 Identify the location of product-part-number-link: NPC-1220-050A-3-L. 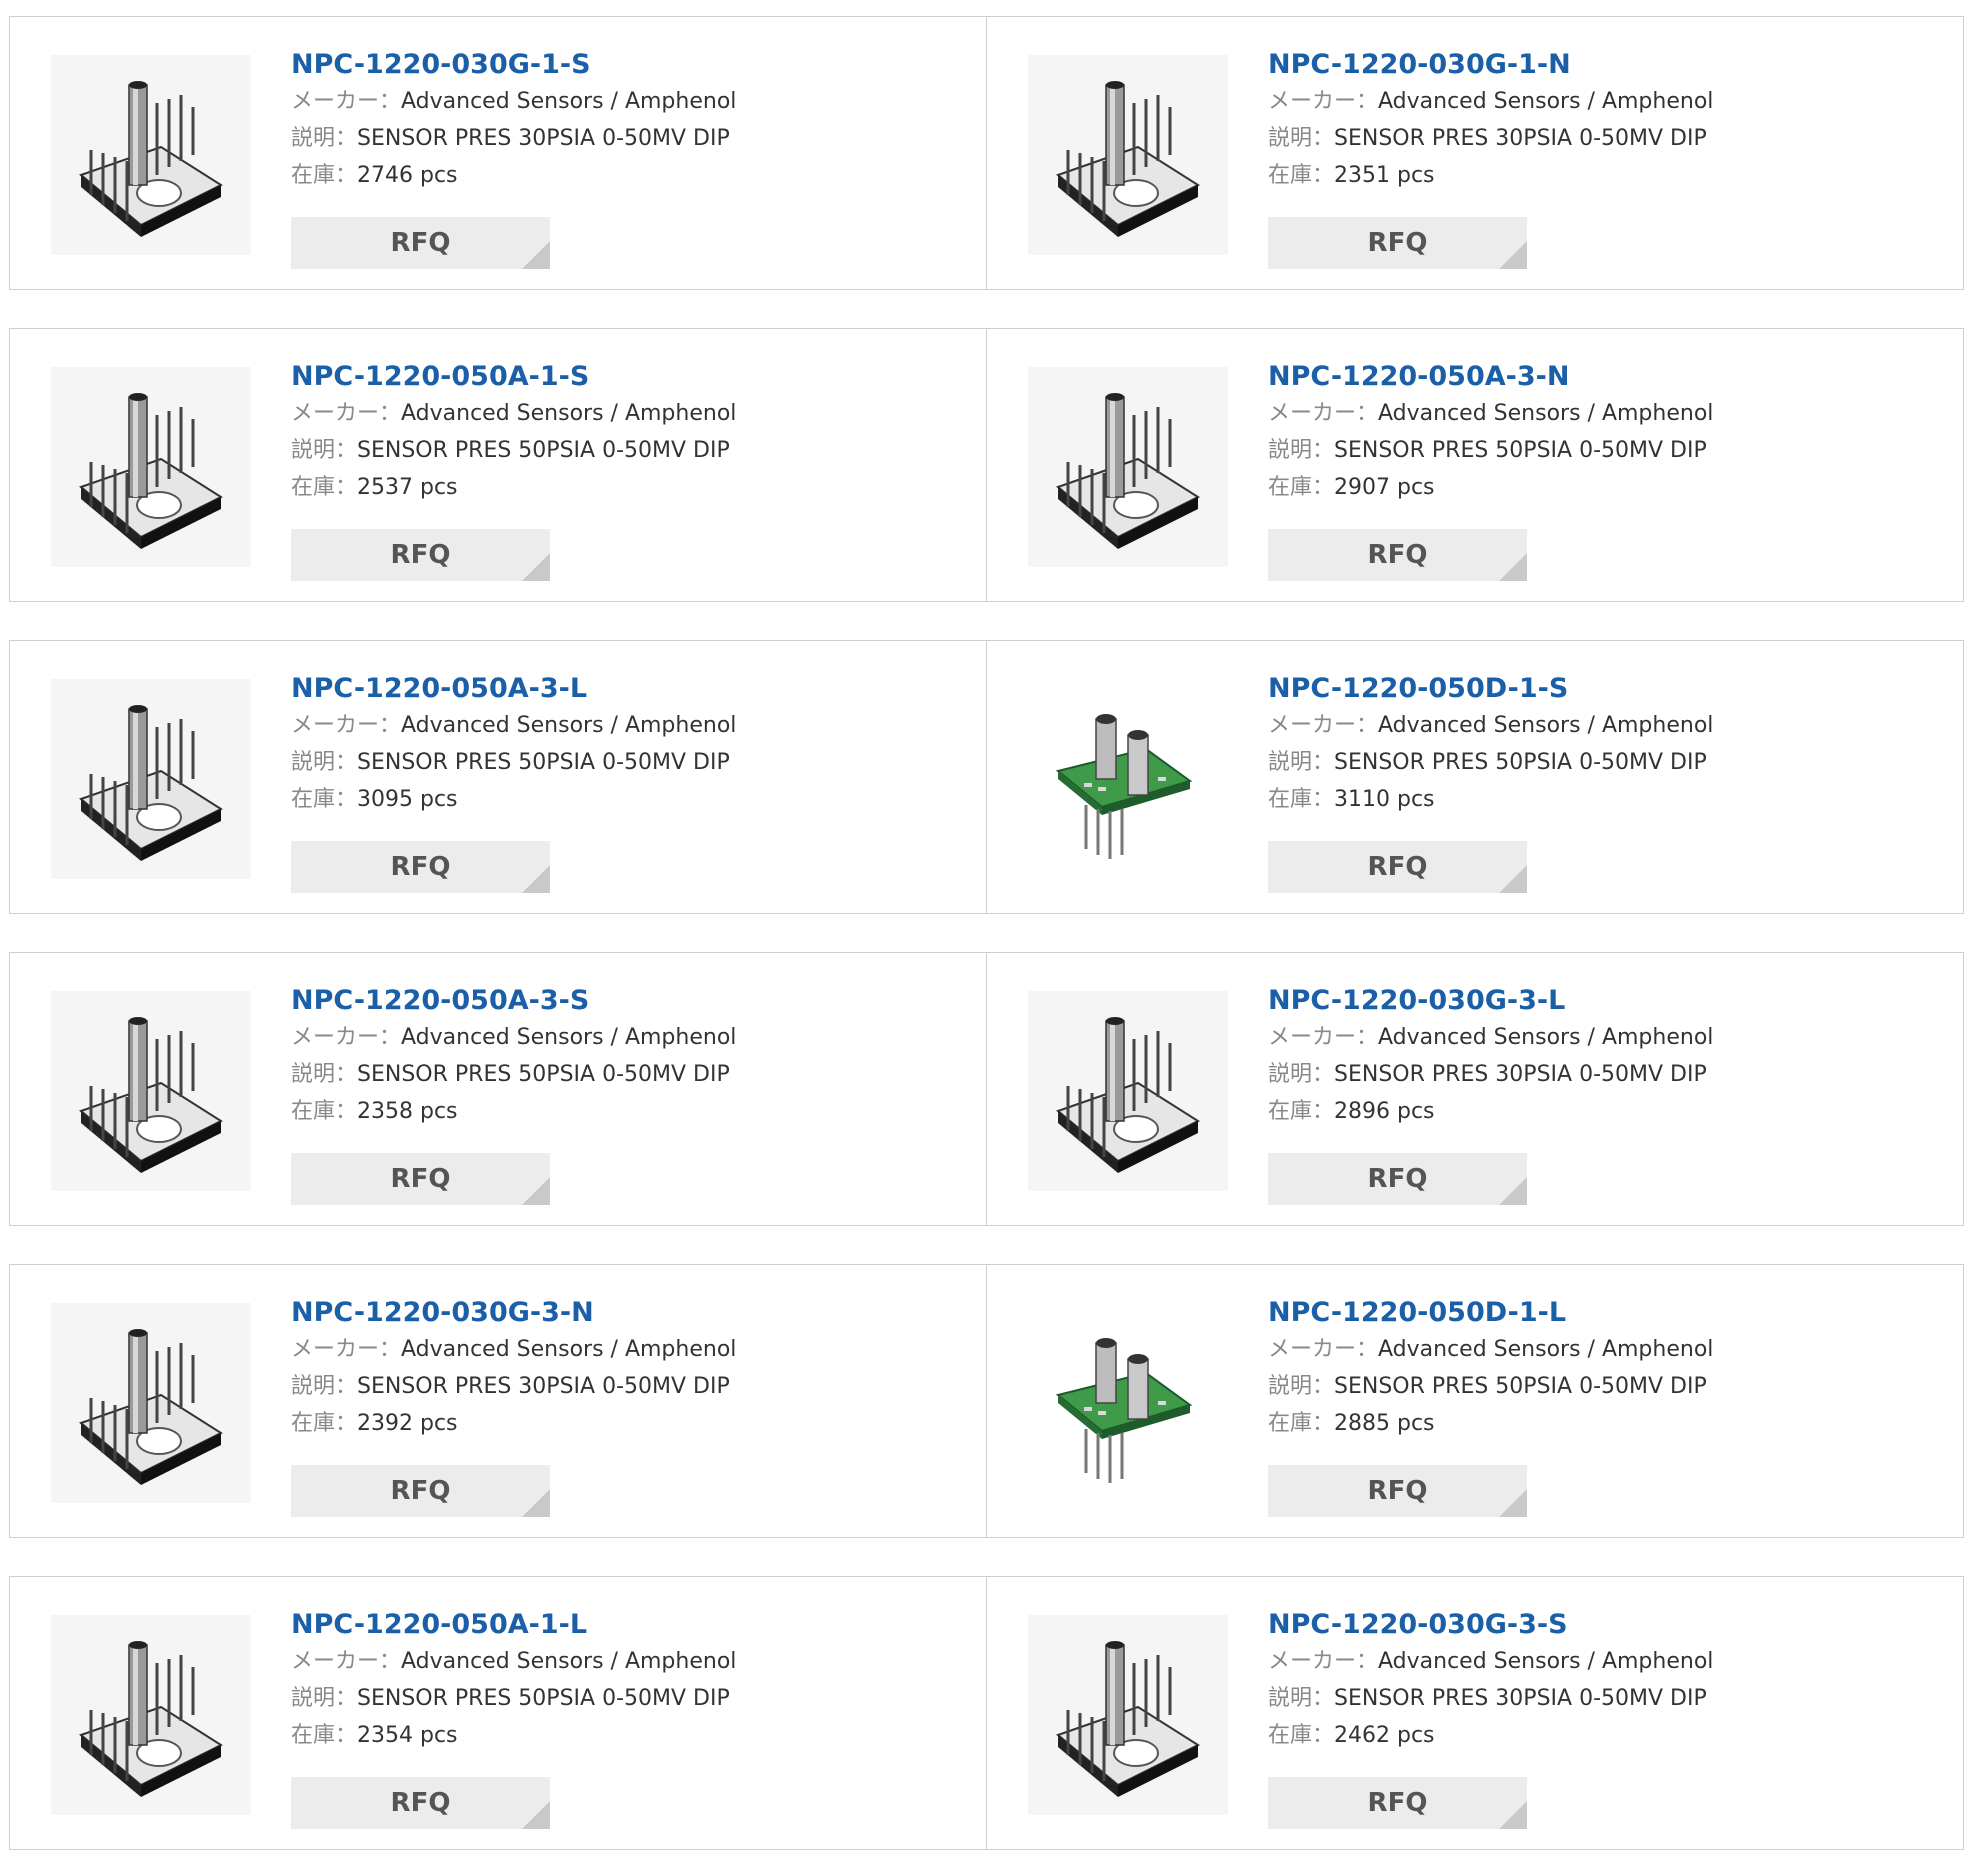
(631, 689).